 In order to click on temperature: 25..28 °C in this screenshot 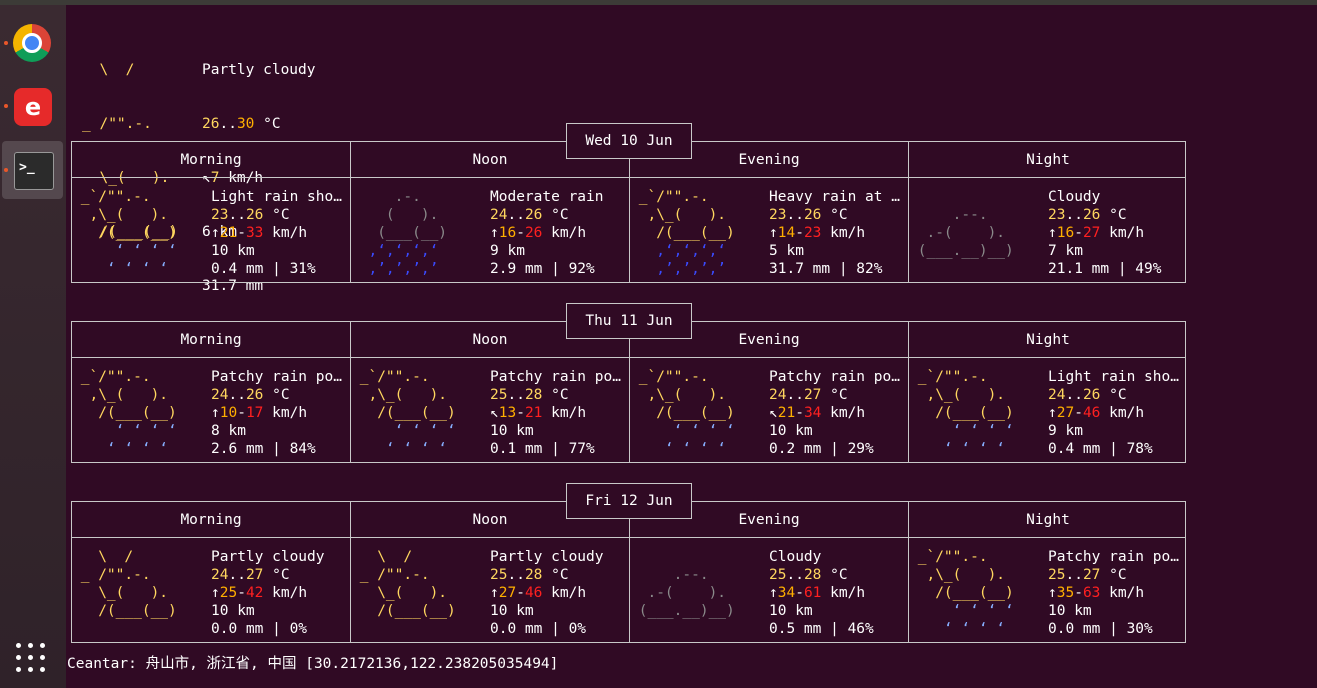, I will do `click(529, 575)`.